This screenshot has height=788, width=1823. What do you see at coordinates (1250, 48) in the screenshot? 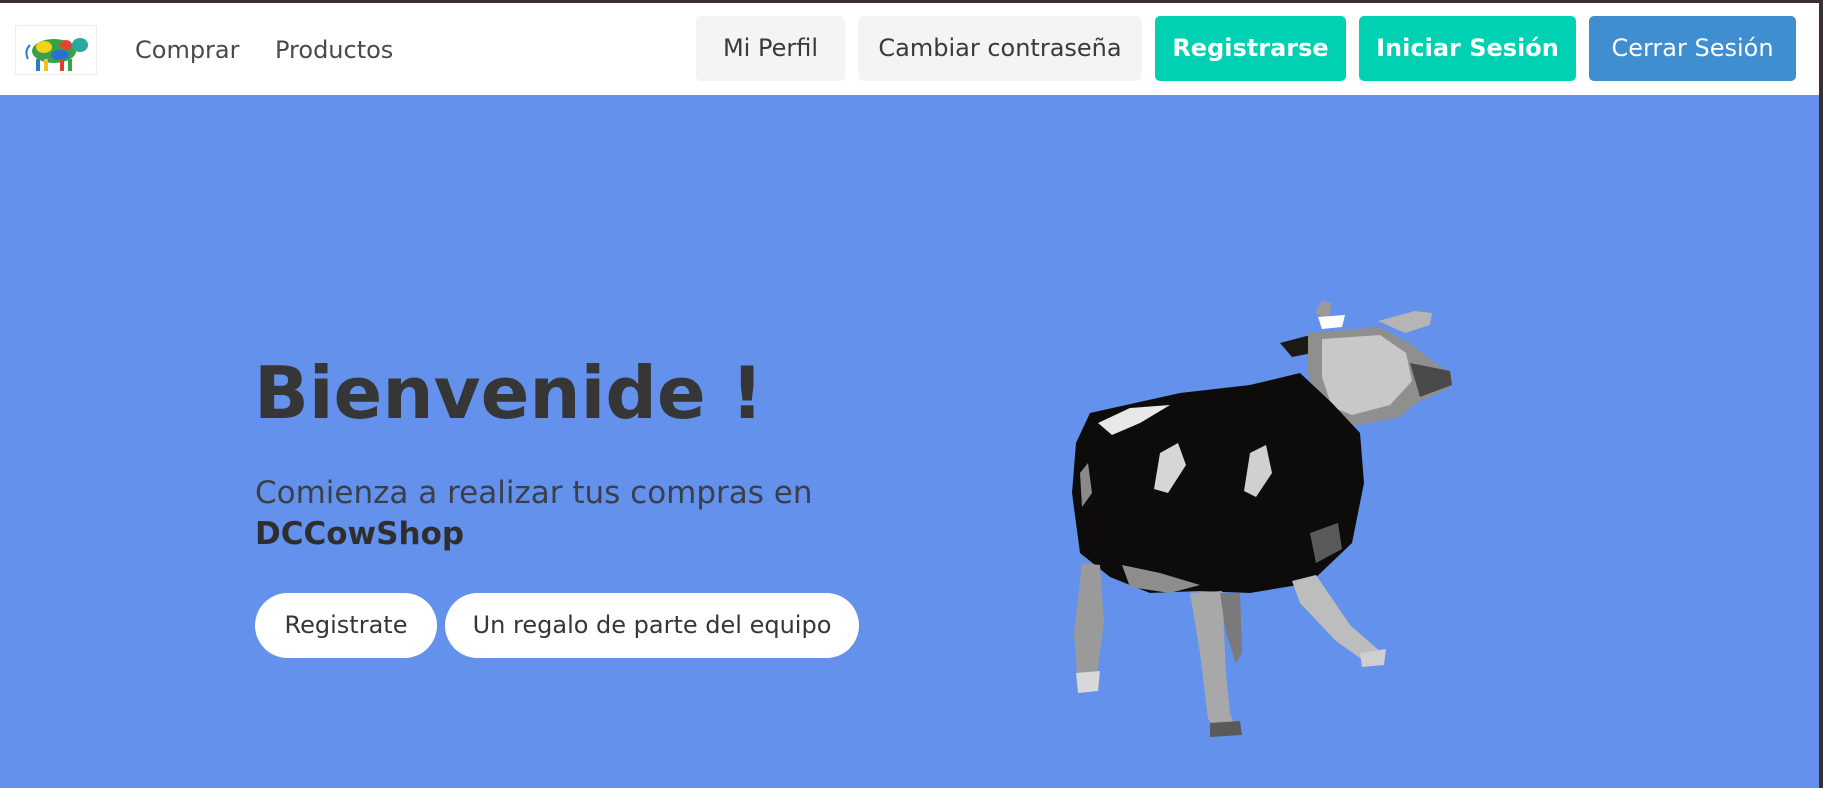
I see `register-button: Registrarse` at bounding box center [1250, 48].